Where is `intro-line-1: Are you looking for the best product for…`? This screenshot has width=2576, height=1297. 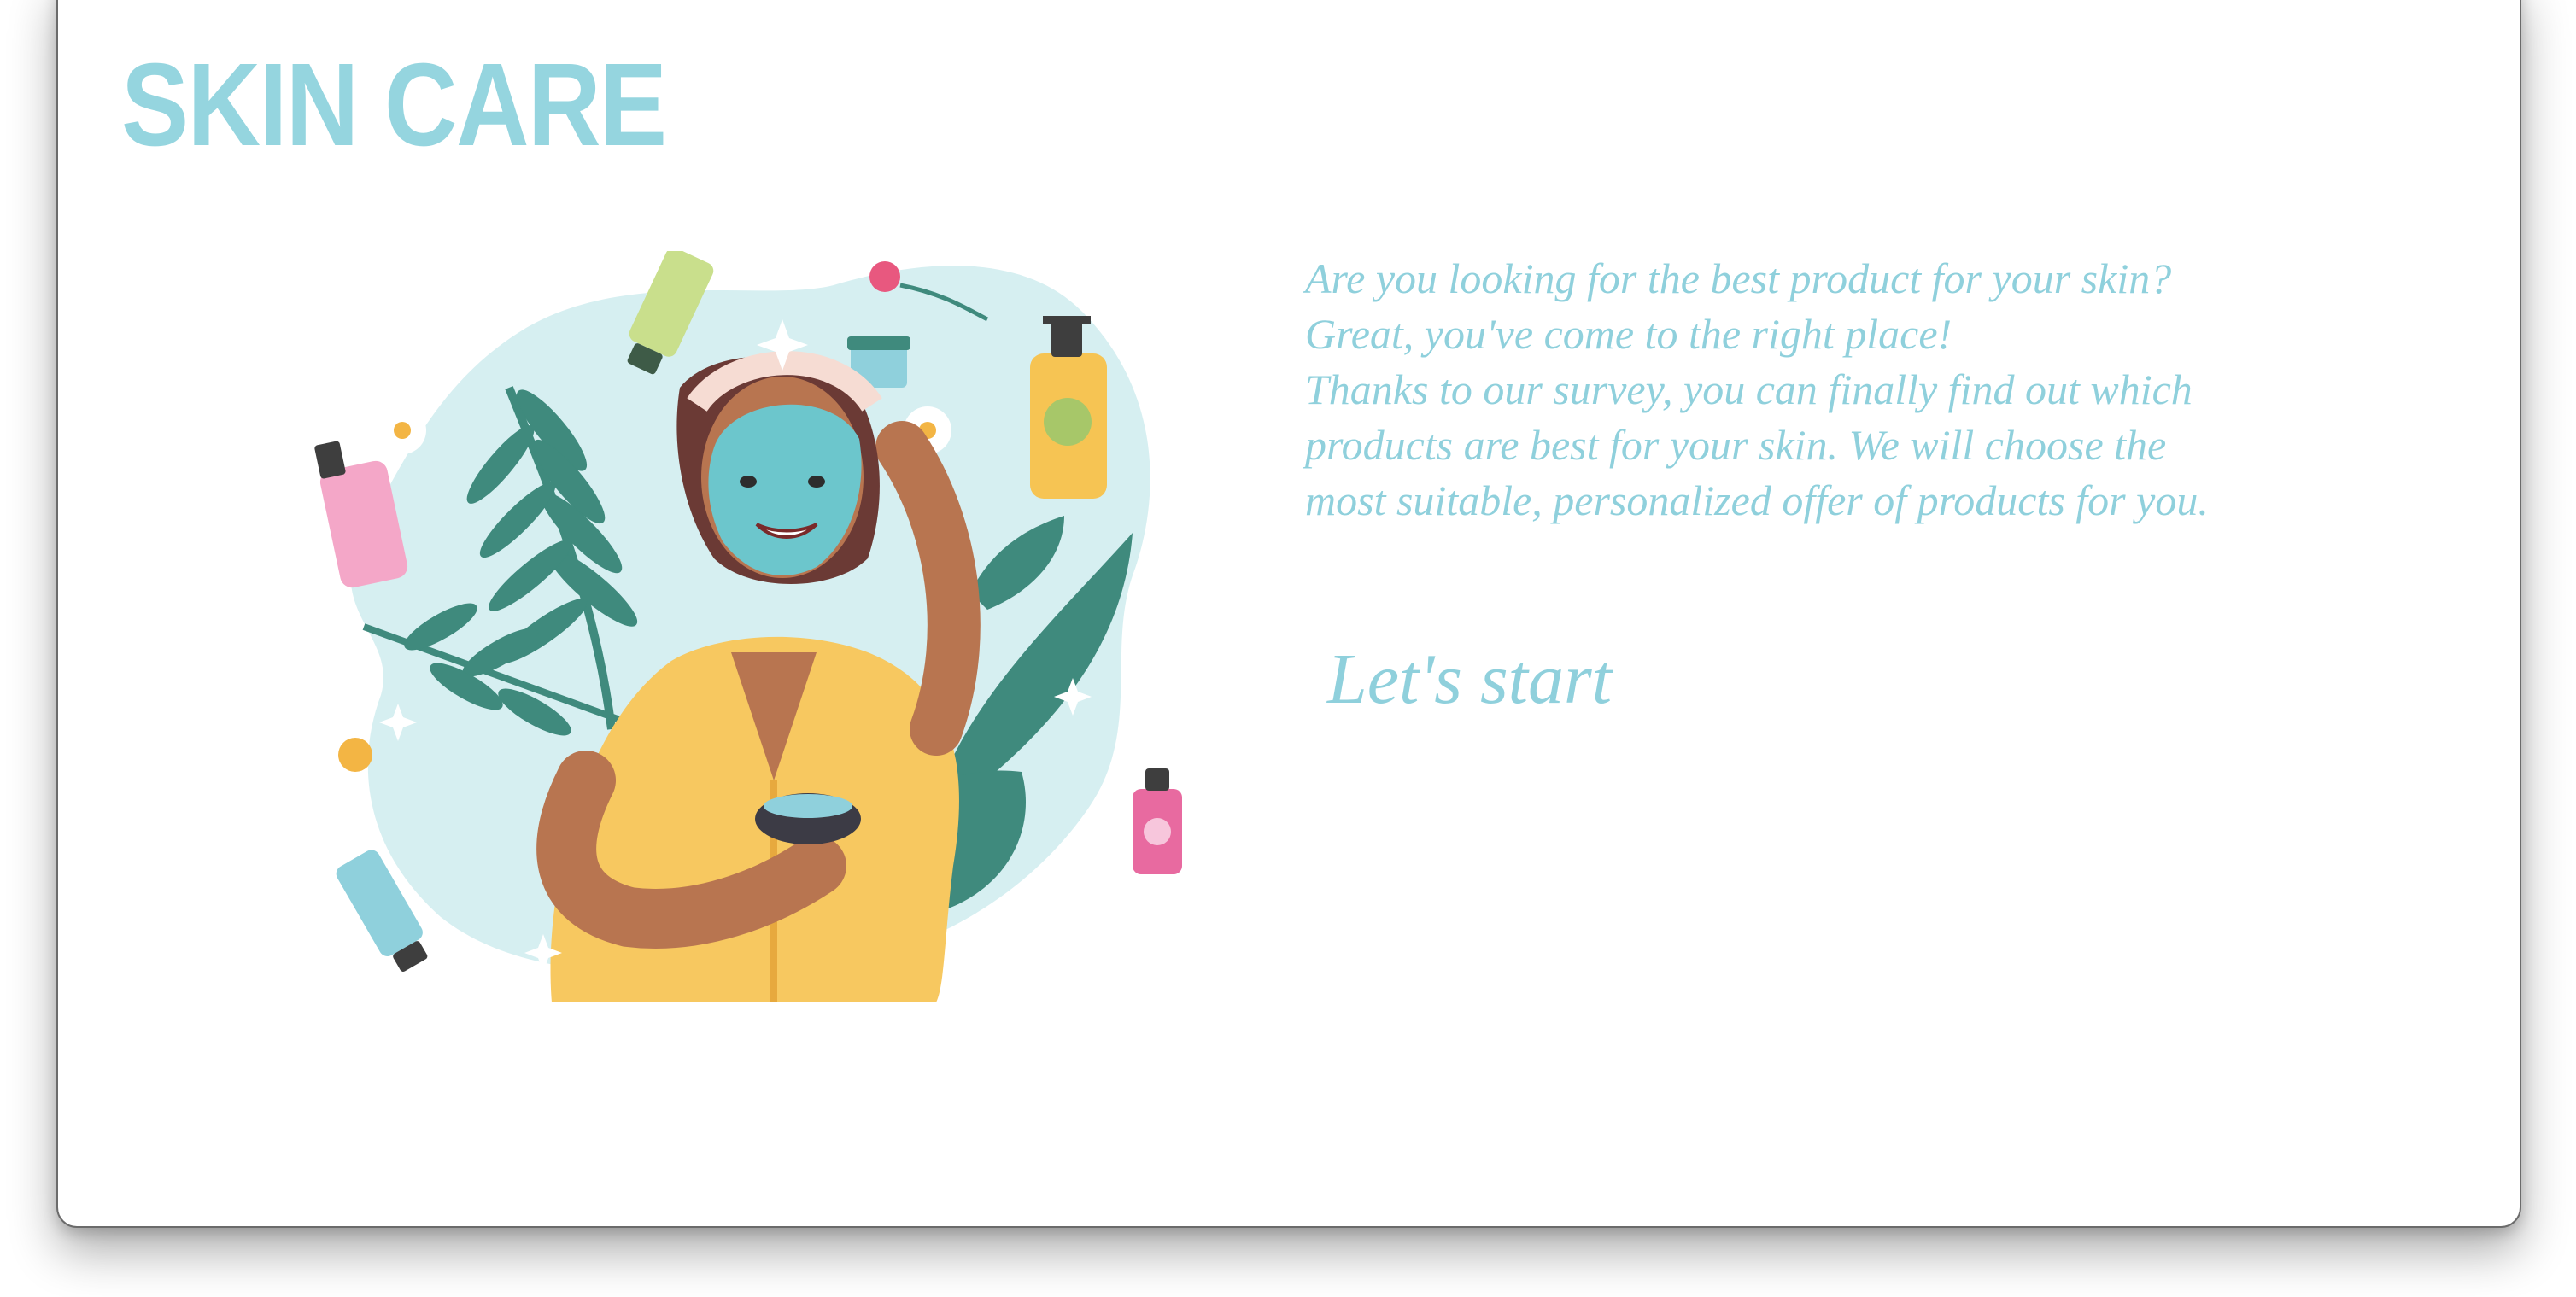 intro-line-1: Are you looking for the best product for… is located at coordinates (1738, 278).